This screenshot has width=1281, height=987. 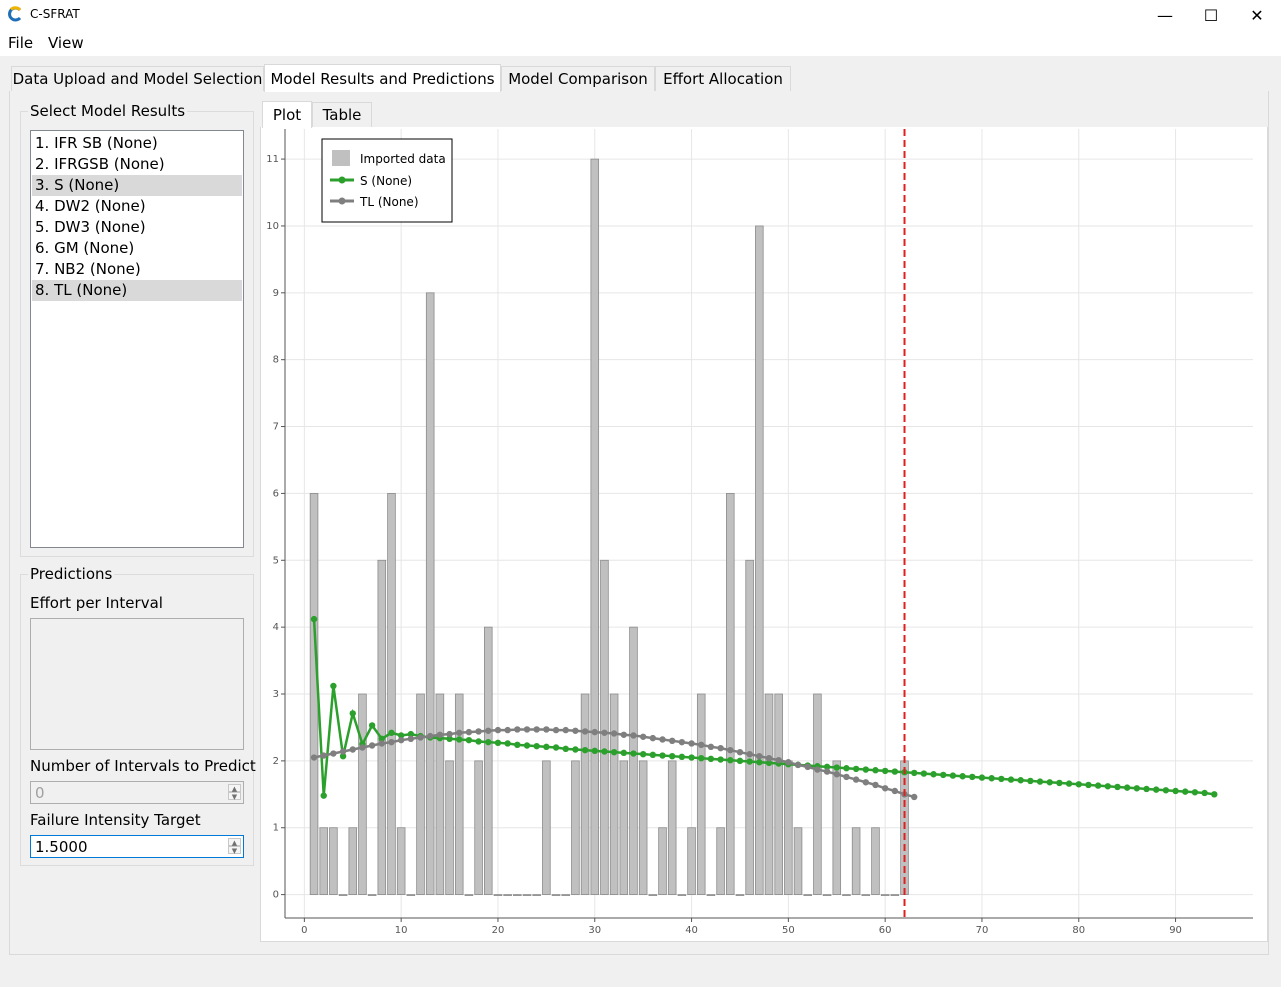 I want to click on x-tick-label: 30, so click(x=594, y=930).